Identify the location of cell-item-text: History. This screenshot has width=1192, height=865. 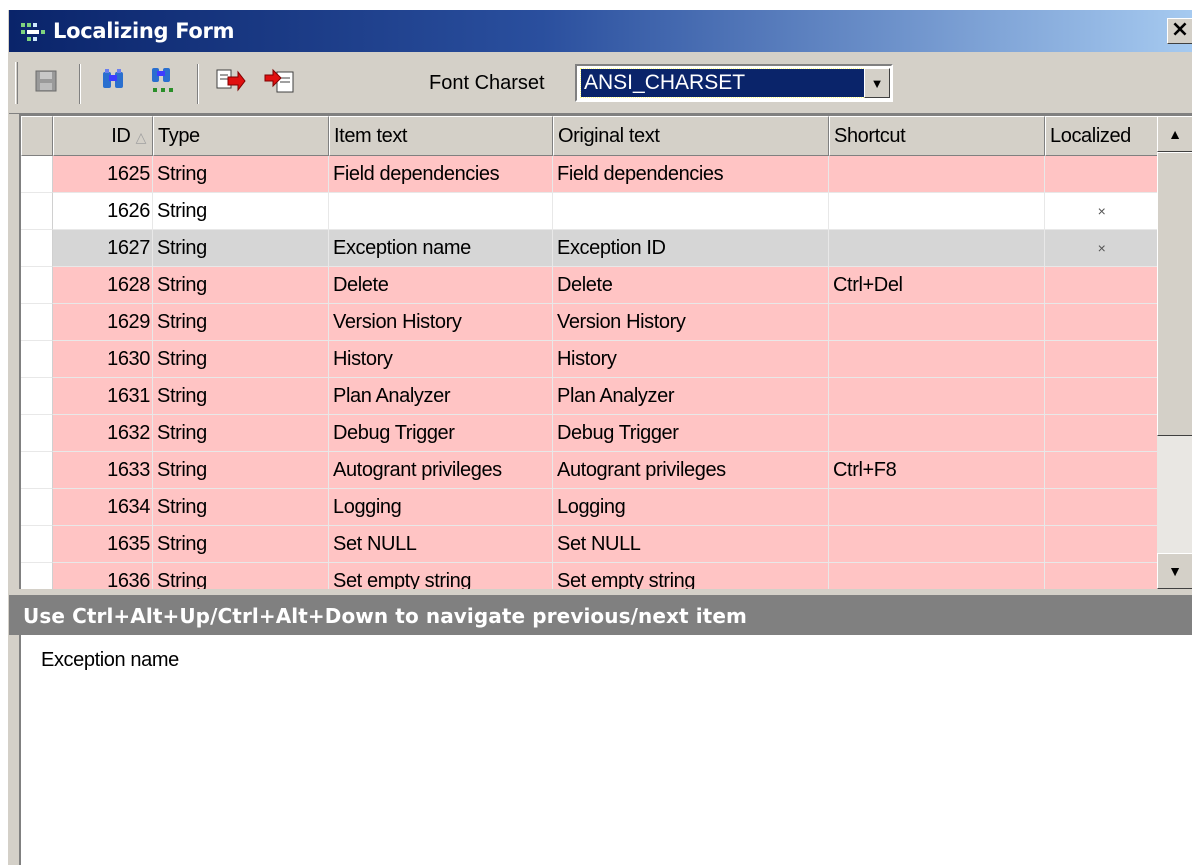
(441, 359).